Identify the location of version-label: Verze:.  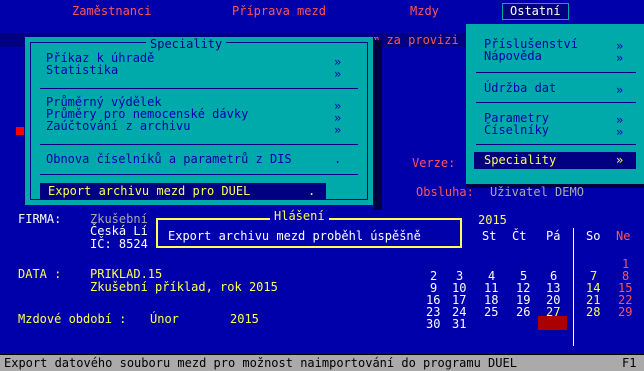
(434, 163).